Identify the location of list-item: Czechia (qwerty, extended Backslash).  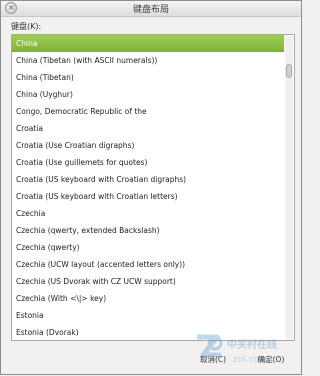
(148, 230).